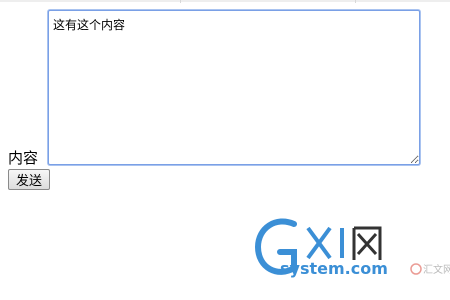 The width and height of the screenshot is (450, 300). Describe the element at coordinates (334, 268) in the screenshot. I see `watermark-domain-text: system.com` at that location.